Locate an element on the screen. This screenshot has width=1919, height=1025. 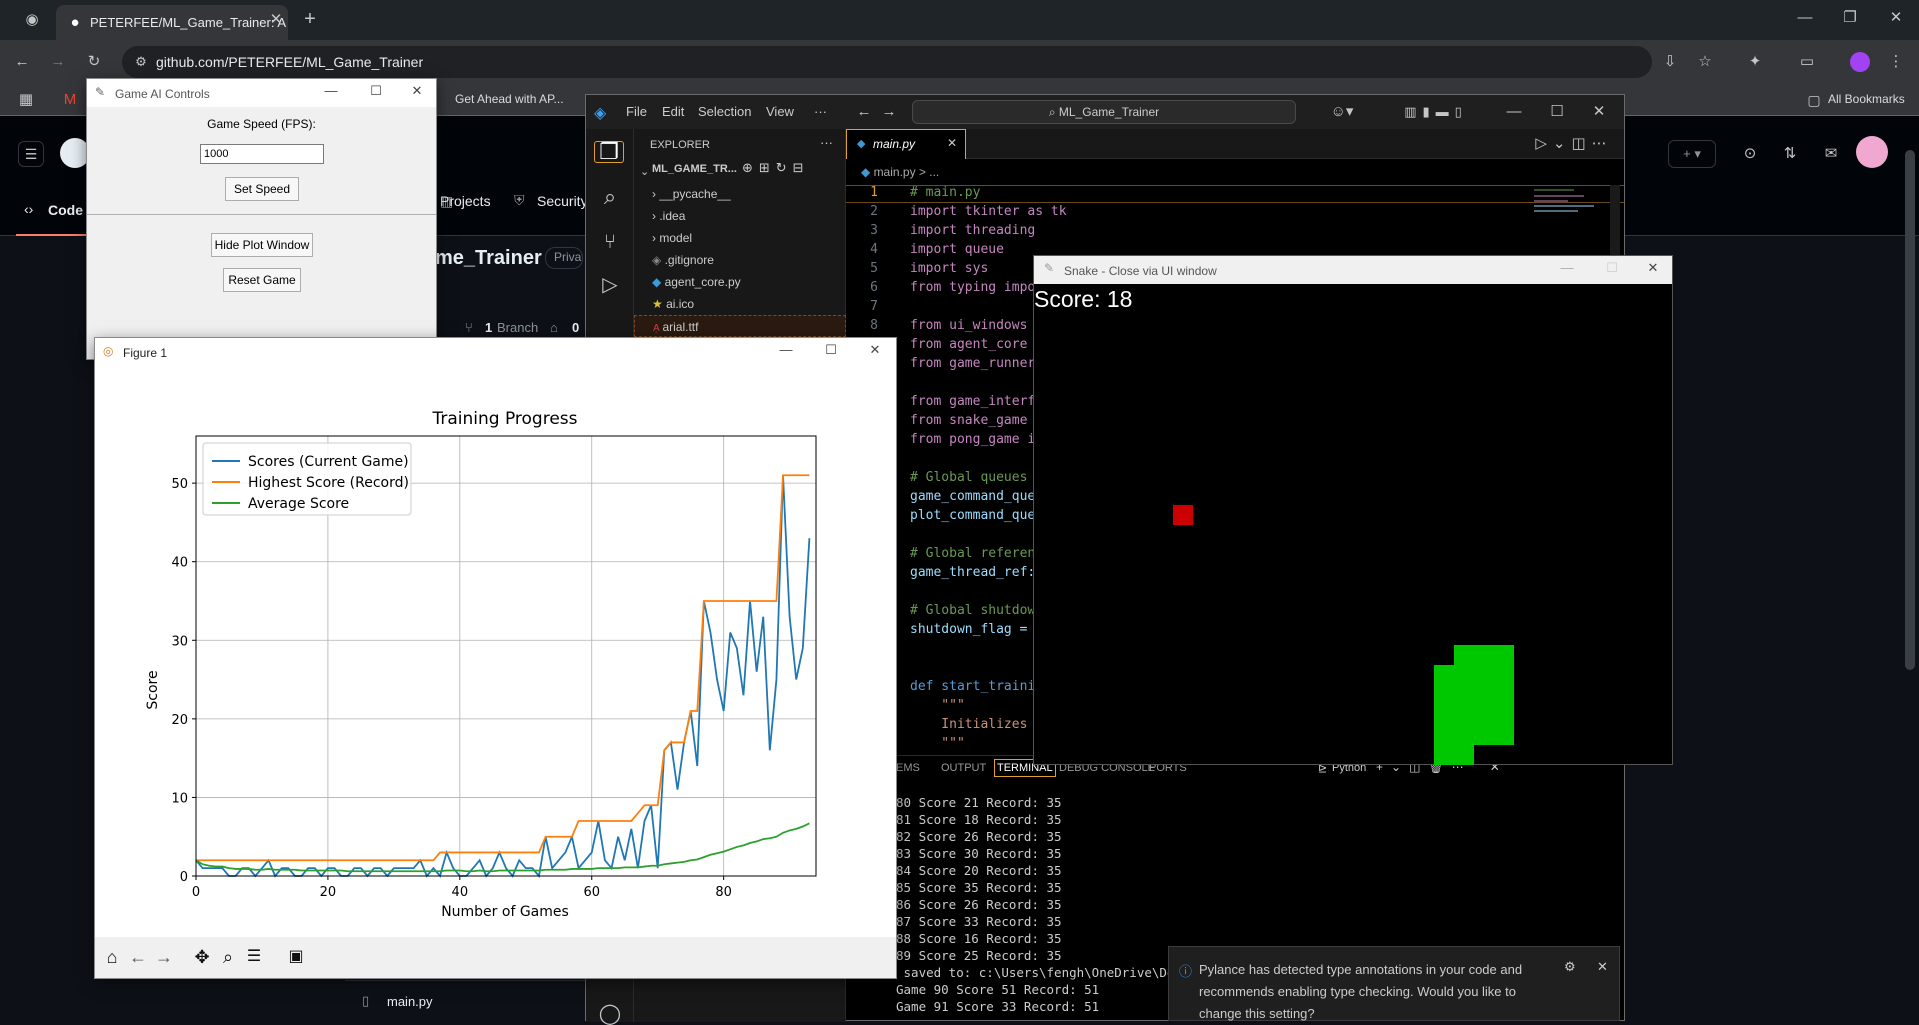
profile-avatar is located at coordinates (1860, 62).